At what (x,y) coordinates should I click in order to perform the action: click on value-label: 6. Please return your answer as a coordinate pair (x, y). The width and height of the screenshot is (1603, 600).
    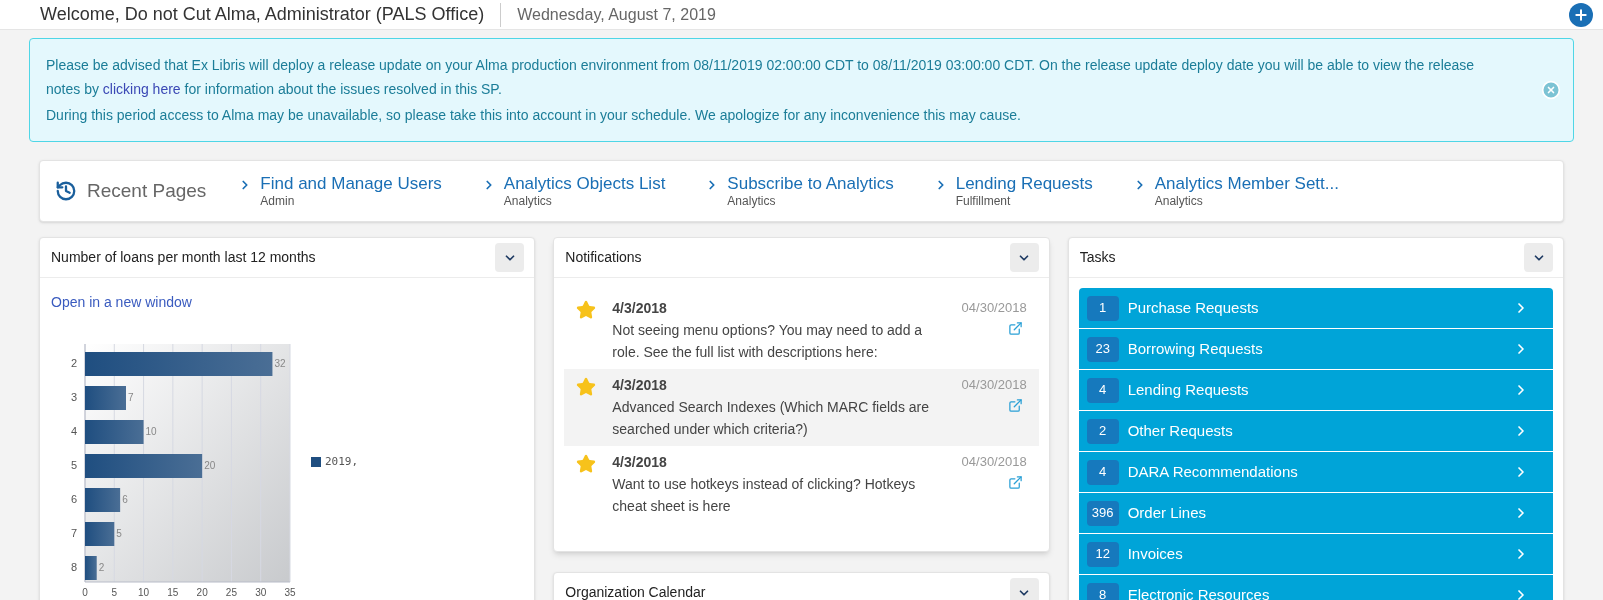
    Looking at the image, I should click on (125, 499).